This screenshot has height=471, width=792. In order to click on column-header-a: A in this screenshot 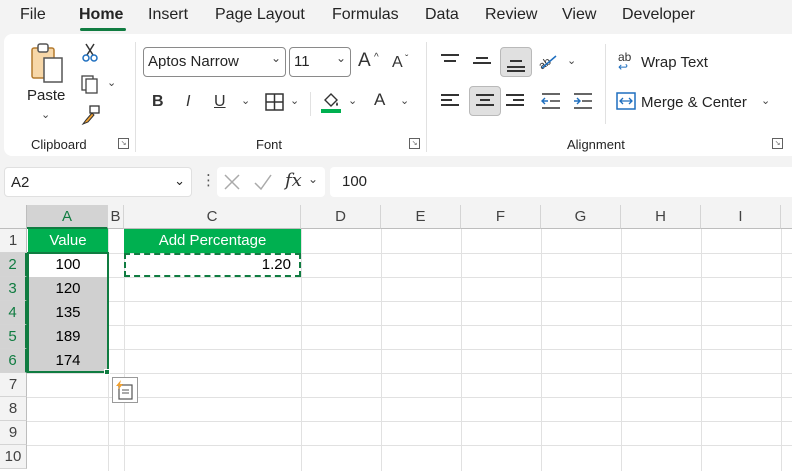, I will do `click(67, 217)`.